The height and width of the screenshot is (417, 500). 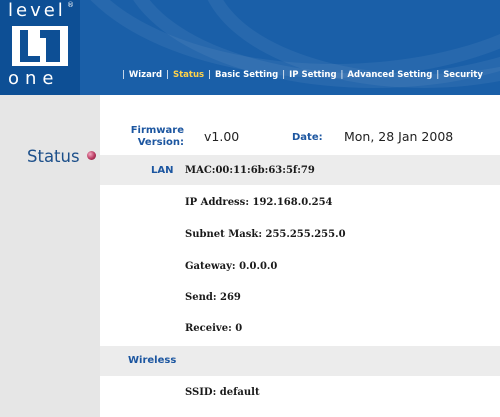 What do you see at coordinates (389, 75) in the screenshot?
I see `nav-item-advanced-setting: Advanced Setting` at bounding box center [389, 75].